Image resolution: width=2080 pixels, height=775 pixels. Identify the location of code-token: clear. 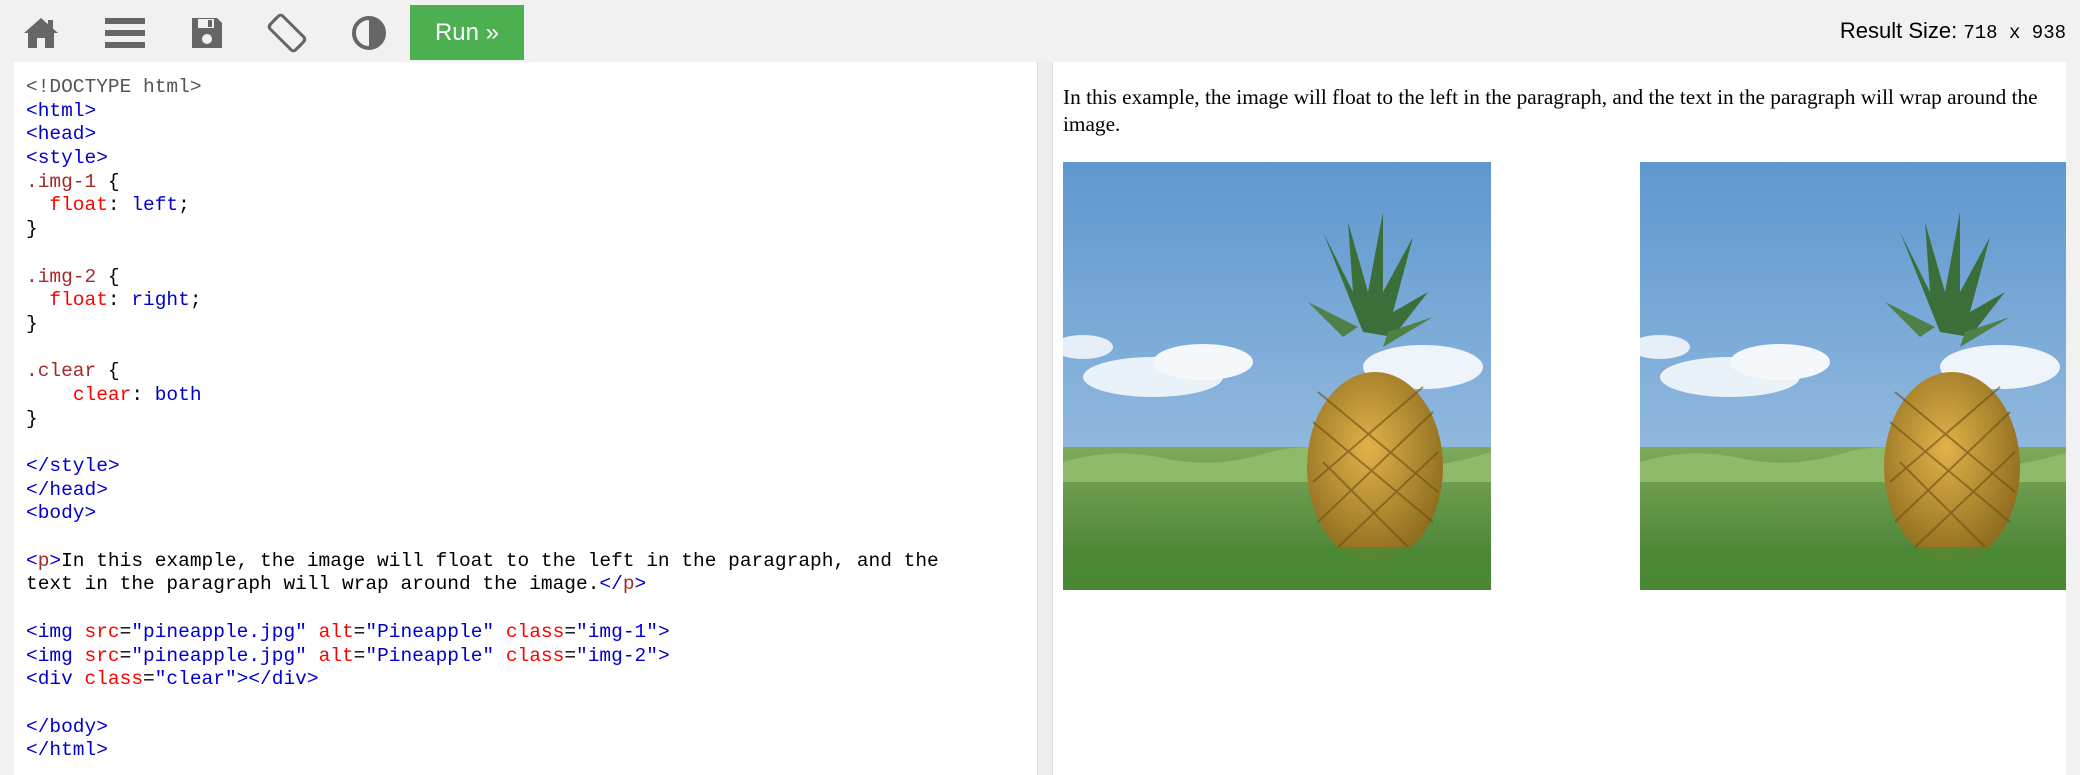
(102, 394).